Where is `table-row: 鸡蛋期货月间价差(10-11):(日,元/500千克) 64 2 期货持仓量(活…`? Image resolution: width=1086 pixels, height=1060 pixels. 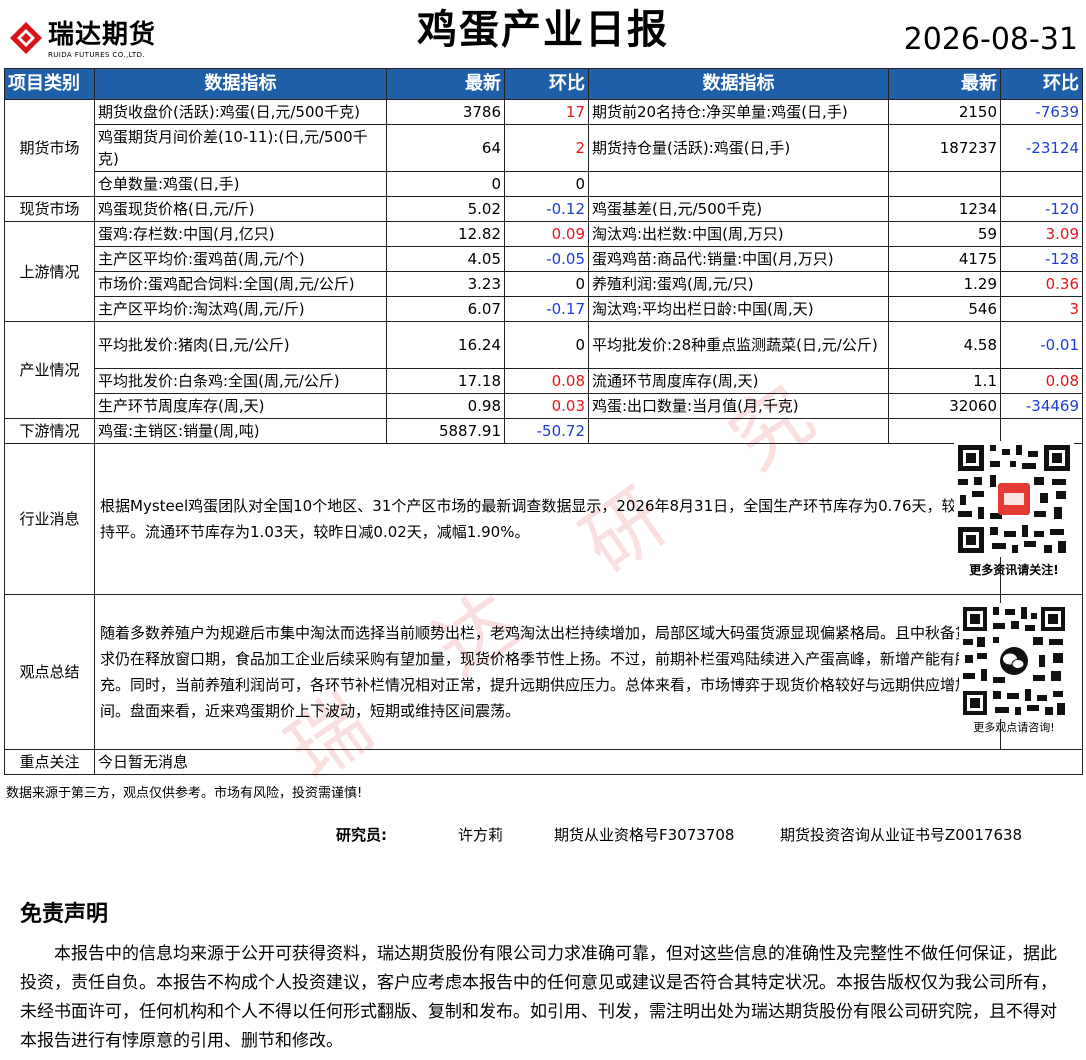 table-row: 鸡蛋期货月间价差(10-11):(日,元/500千克) 64 2 期货持仓量(活… is located at coordinates (544, 148).